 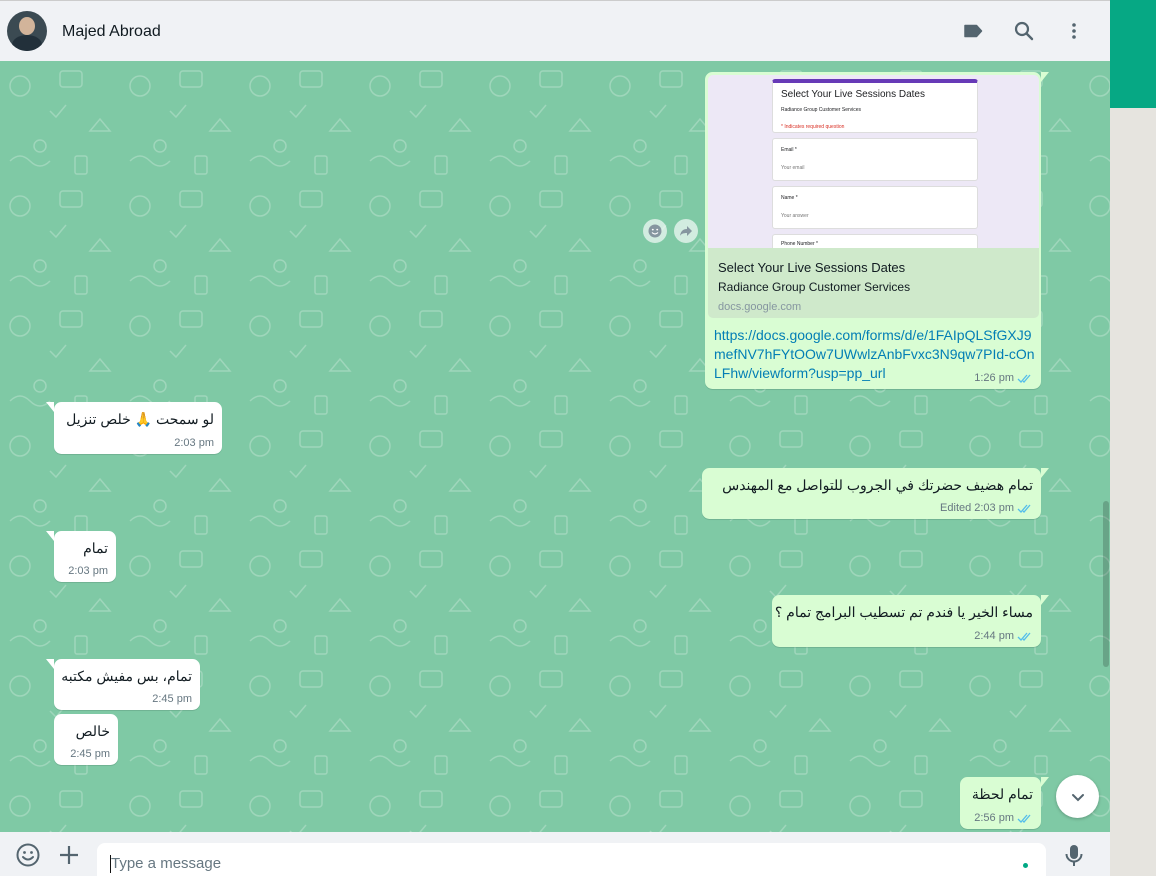 I want to click on message-meta: 1:26 pm, so click(x=1003, y=378).